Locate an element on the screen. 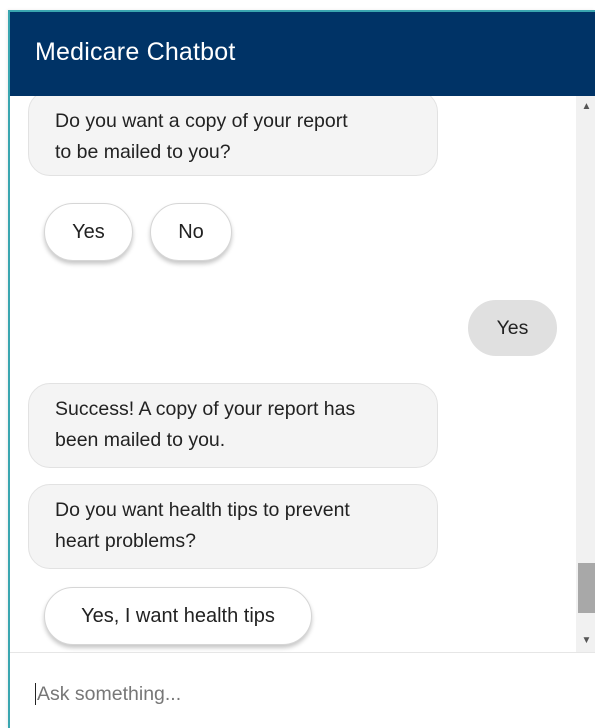  chat-title: Medicare Chatbot is located at coordinates (135, 52).